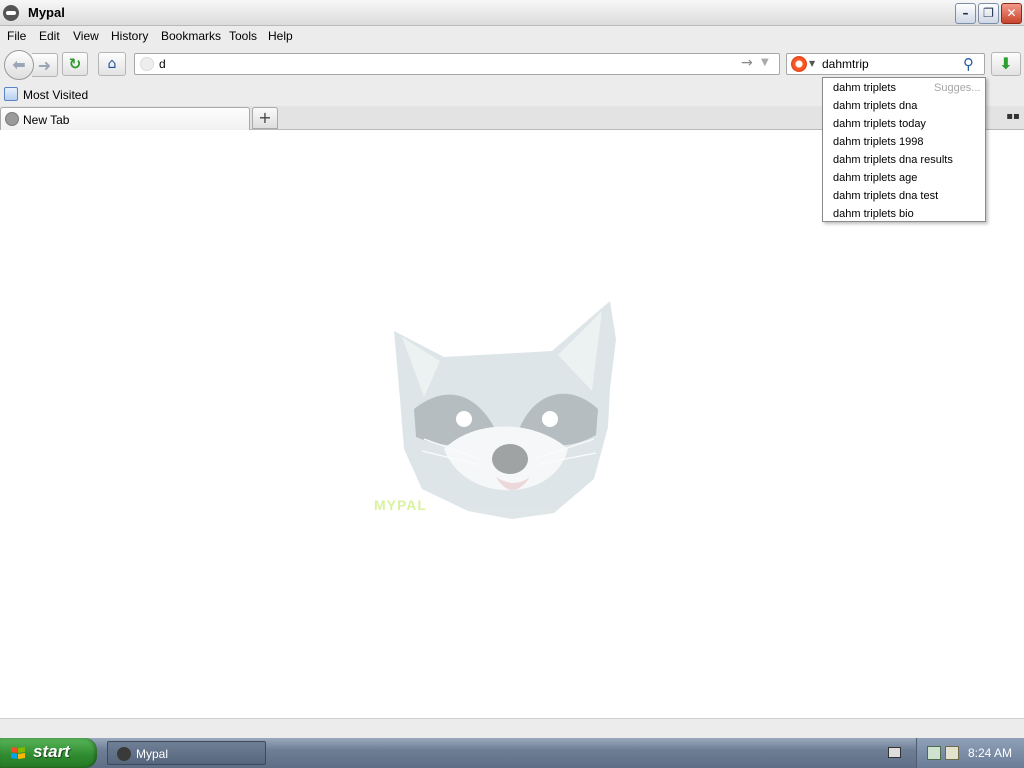  Describe the element at coordinates (512, 13) in the screenshot. I see `title-bar: Mypal – ❐ ✕` at that location.